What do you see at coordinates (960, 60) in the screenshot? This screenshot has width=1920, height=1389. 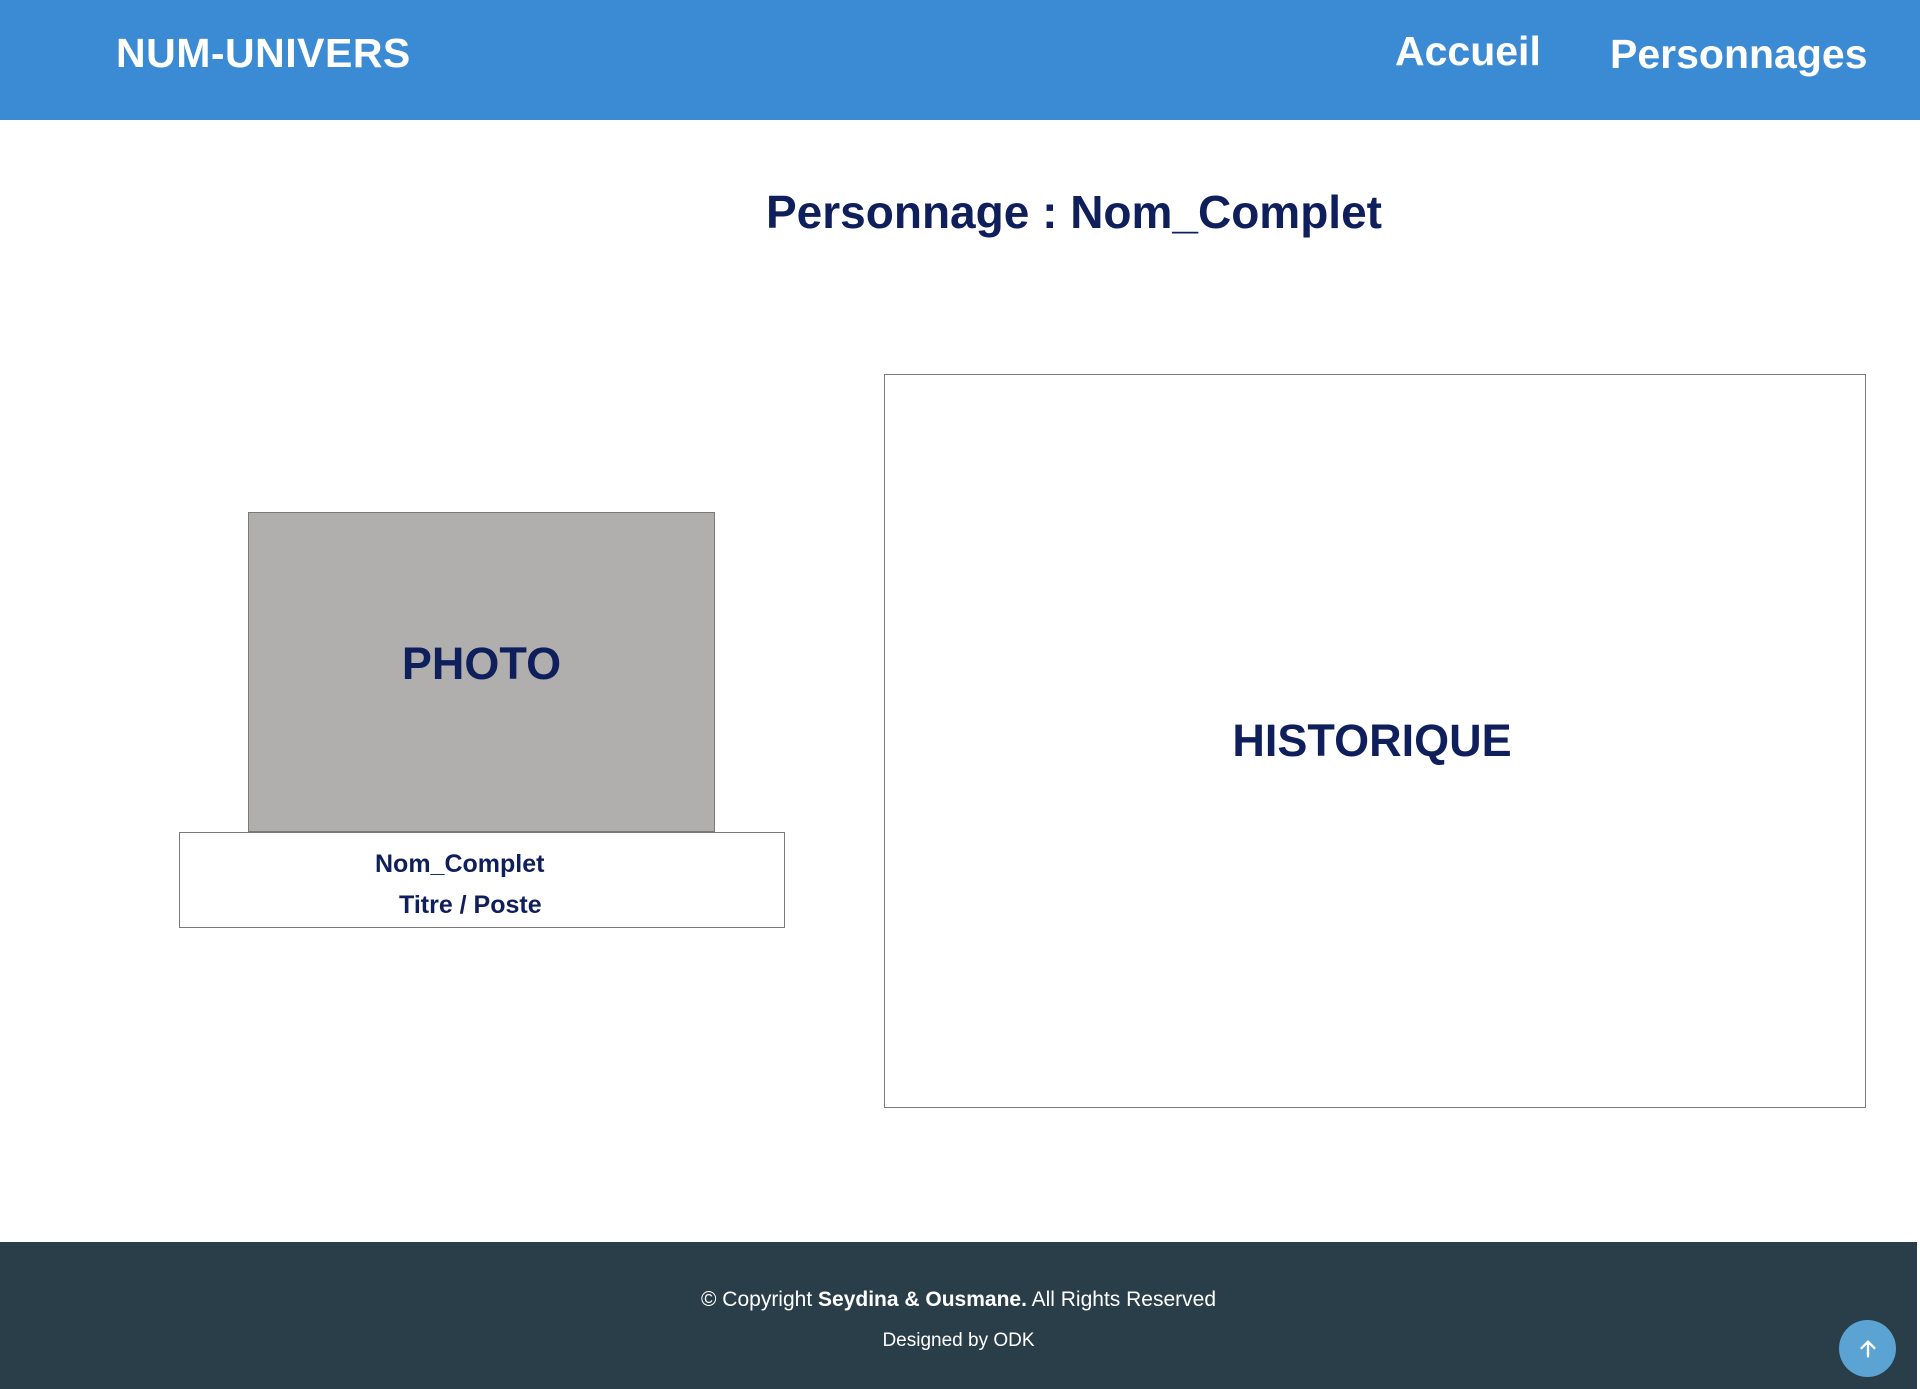 I see `site-header: NUM-UNIVERS Accueil Personnages` at bounding box center [960, 60].